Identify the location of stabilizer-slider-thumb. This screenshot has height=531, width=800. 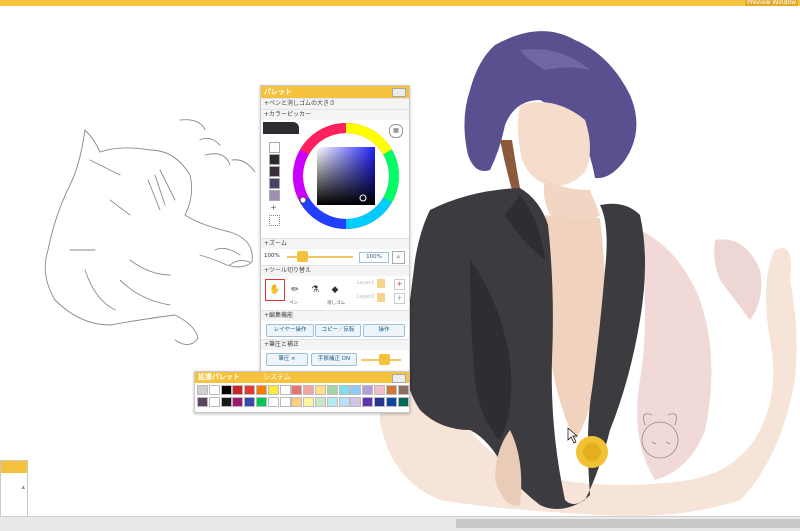
(384, 359).